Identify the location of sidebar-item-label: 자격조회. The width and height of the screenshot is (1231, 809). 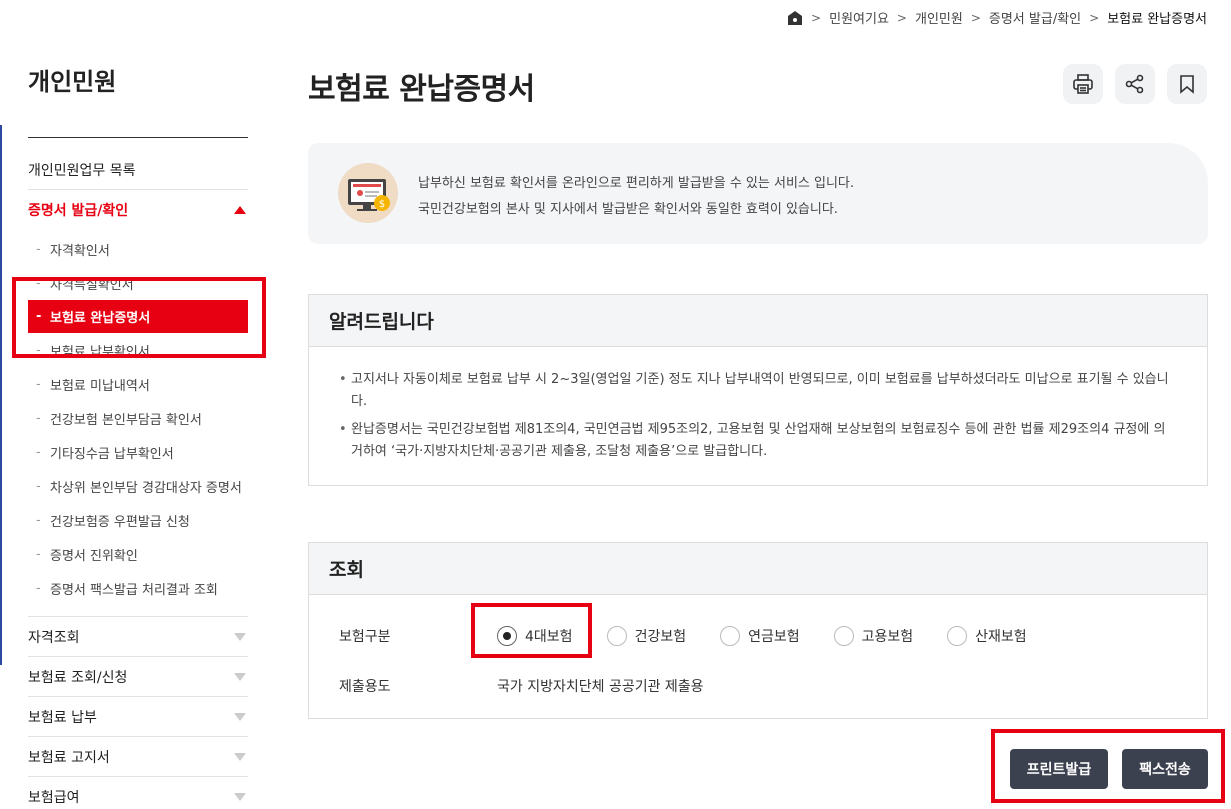
(54, 637).